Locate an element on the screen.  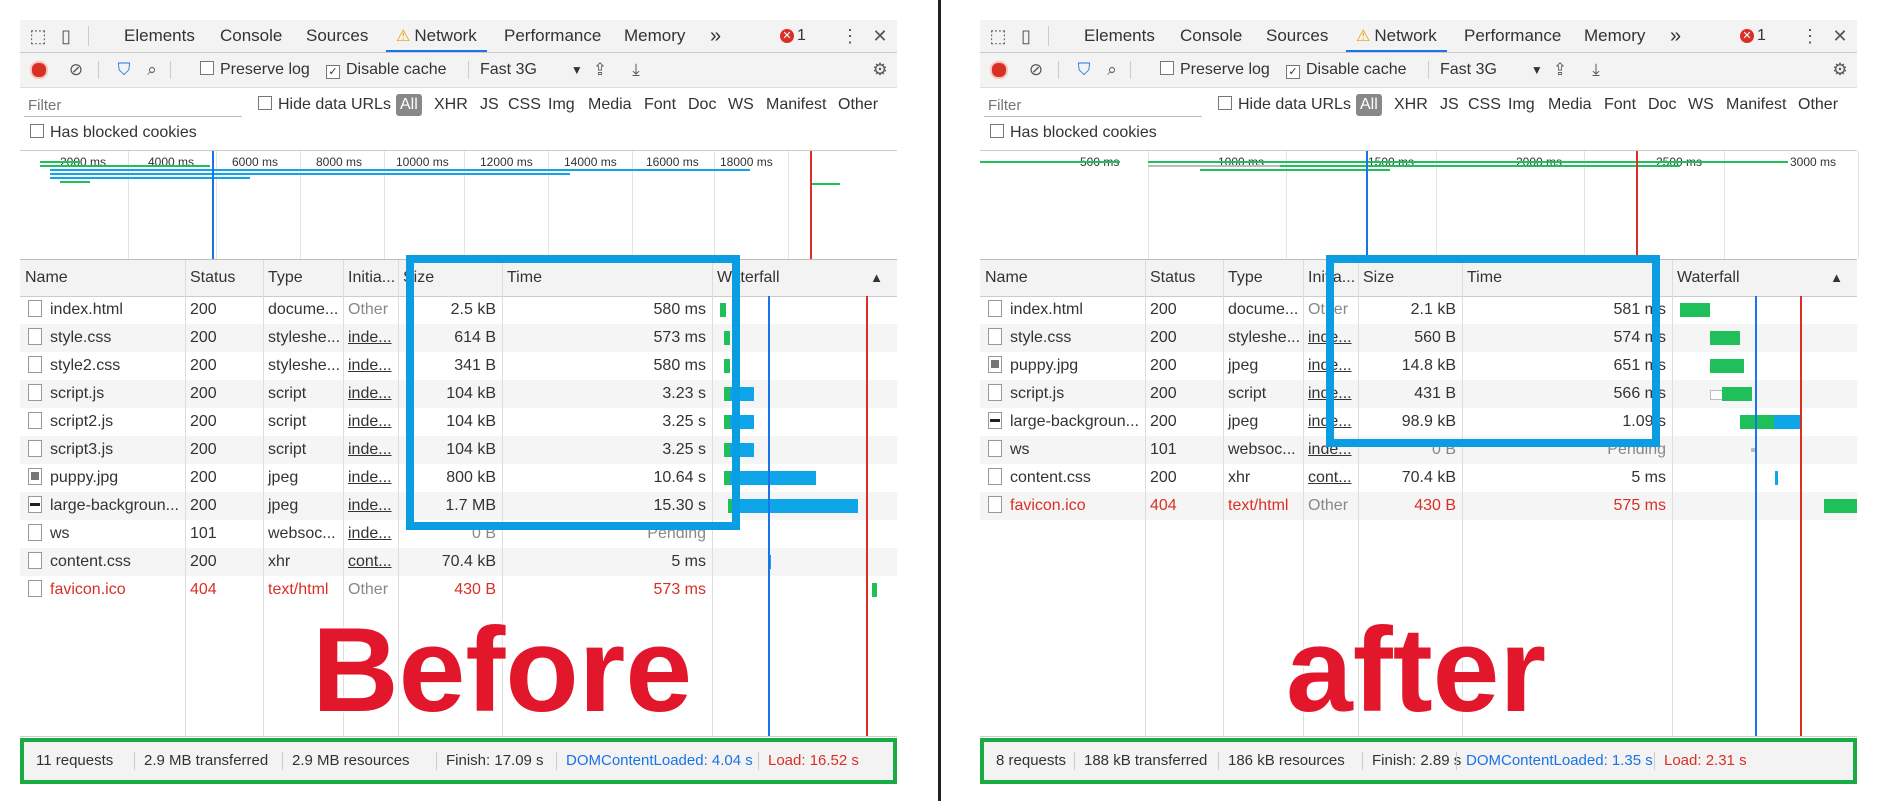
error-counter: ✕ 1 is located at coordinates (793, 36).